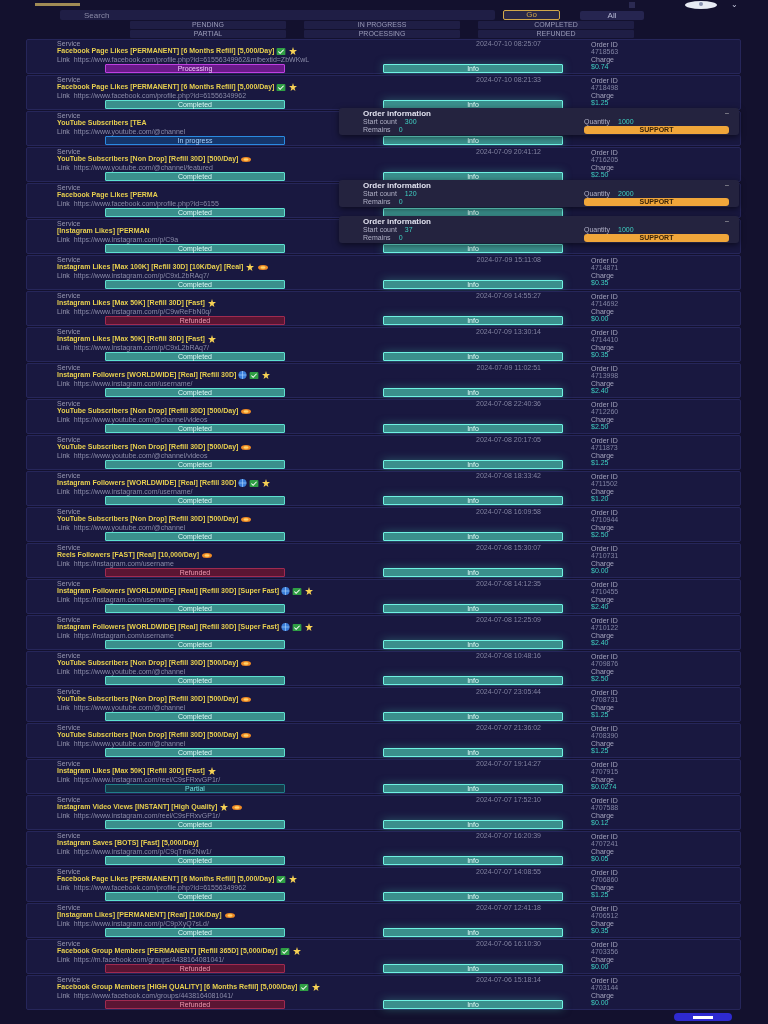 This screenshot has width=768, height=1024. I want to click on avatar-icon, so click(701, 4).